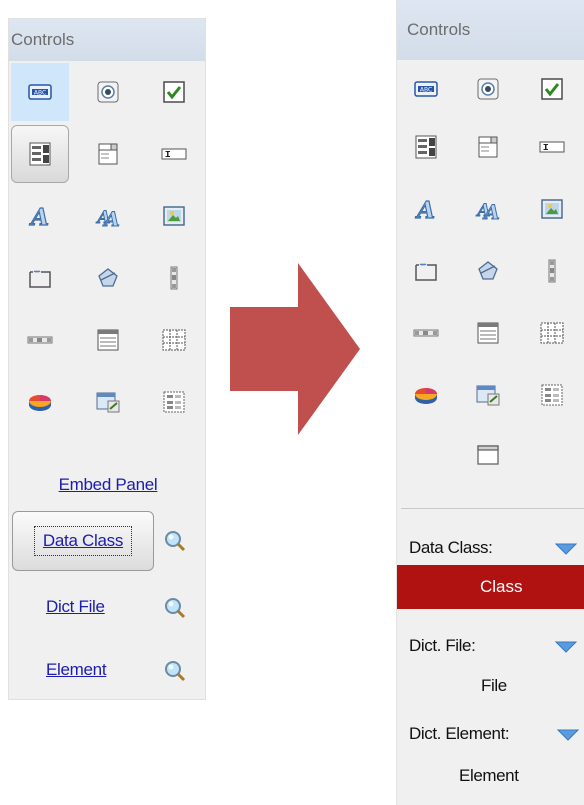  What do you see at coordinates (568, 735) in the screenshot?
I see `dict-element-dropdown-icon` at bounding box center [568, 735].